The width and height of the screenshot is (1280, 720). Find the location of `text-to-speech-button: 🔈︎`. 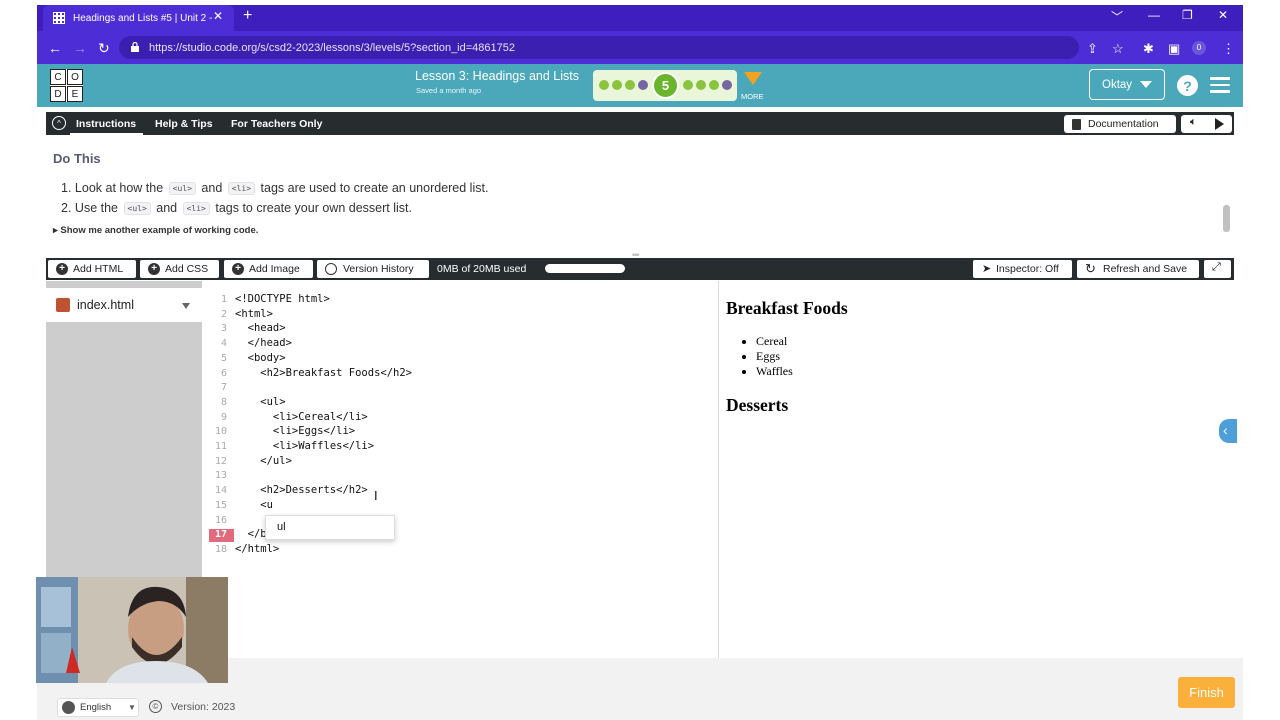

text-to-speech-button: 🔈︎ is located at coordinates (1206, 124).